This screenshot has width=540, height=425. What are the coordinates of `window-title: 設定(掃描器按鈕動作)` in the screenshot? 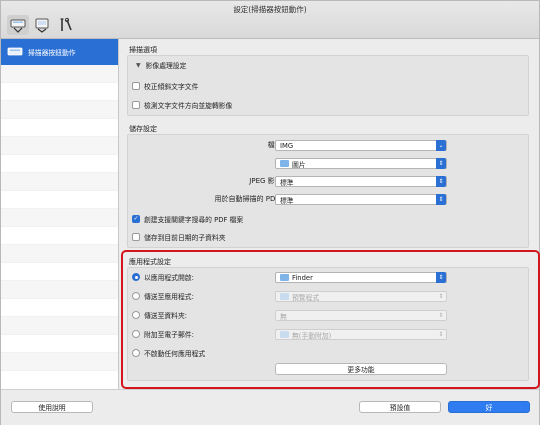 It's located at (270, 9).